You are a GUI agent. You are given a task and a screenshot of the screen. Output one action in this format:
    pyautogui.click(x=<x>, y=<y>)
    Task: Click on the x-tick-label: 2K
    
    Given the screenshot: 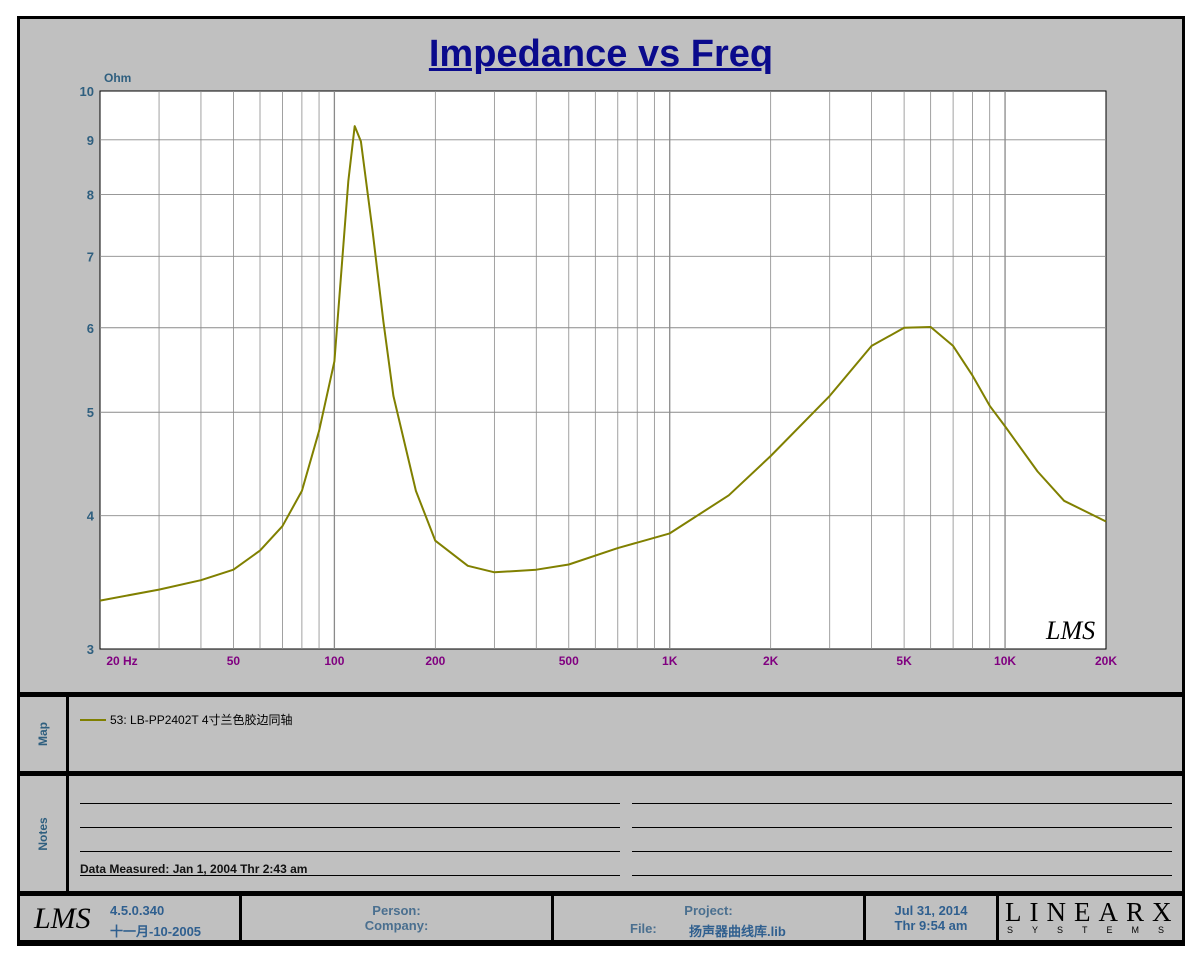 What is the action you would take?
    pyautogui.click(x=771, y=661)
    